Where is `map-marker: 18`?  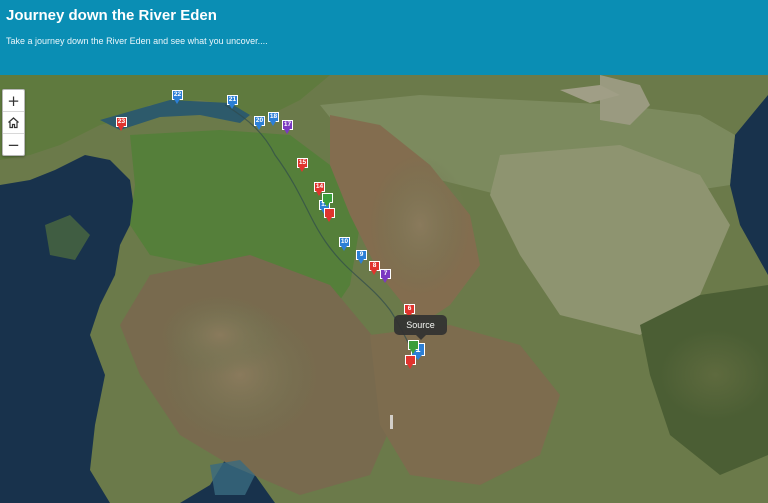
map-marker: 18 is located at coordinates (273, 119).